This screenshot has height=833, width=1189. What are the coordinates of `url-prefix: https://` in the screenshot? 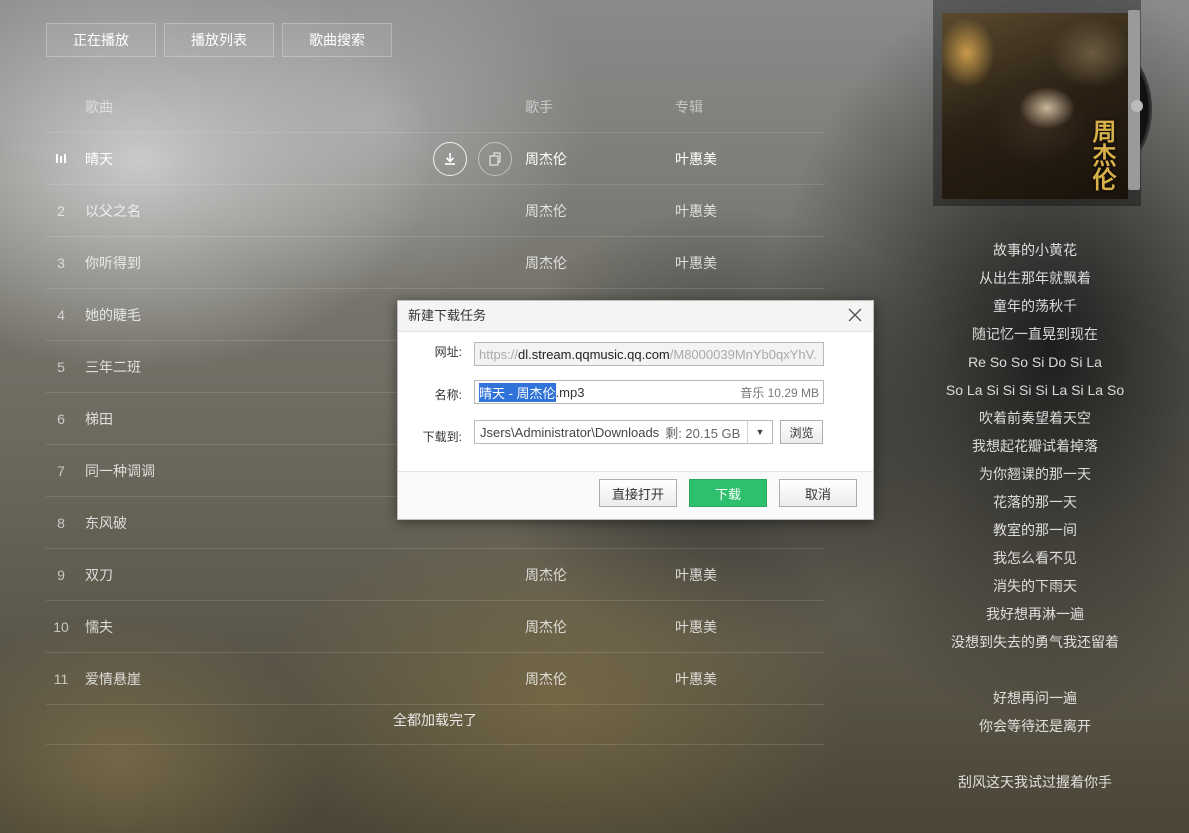 It's located at (499, 354).